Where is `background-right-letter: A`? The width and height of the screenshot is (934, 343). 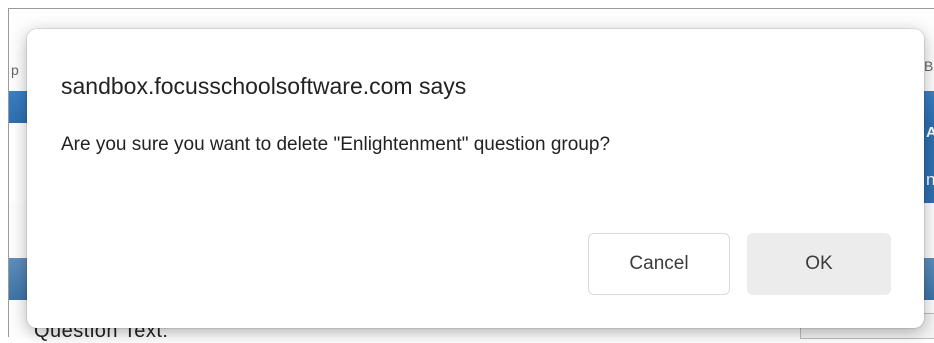 background-right-letter: A is located at coordinates (930, 132).